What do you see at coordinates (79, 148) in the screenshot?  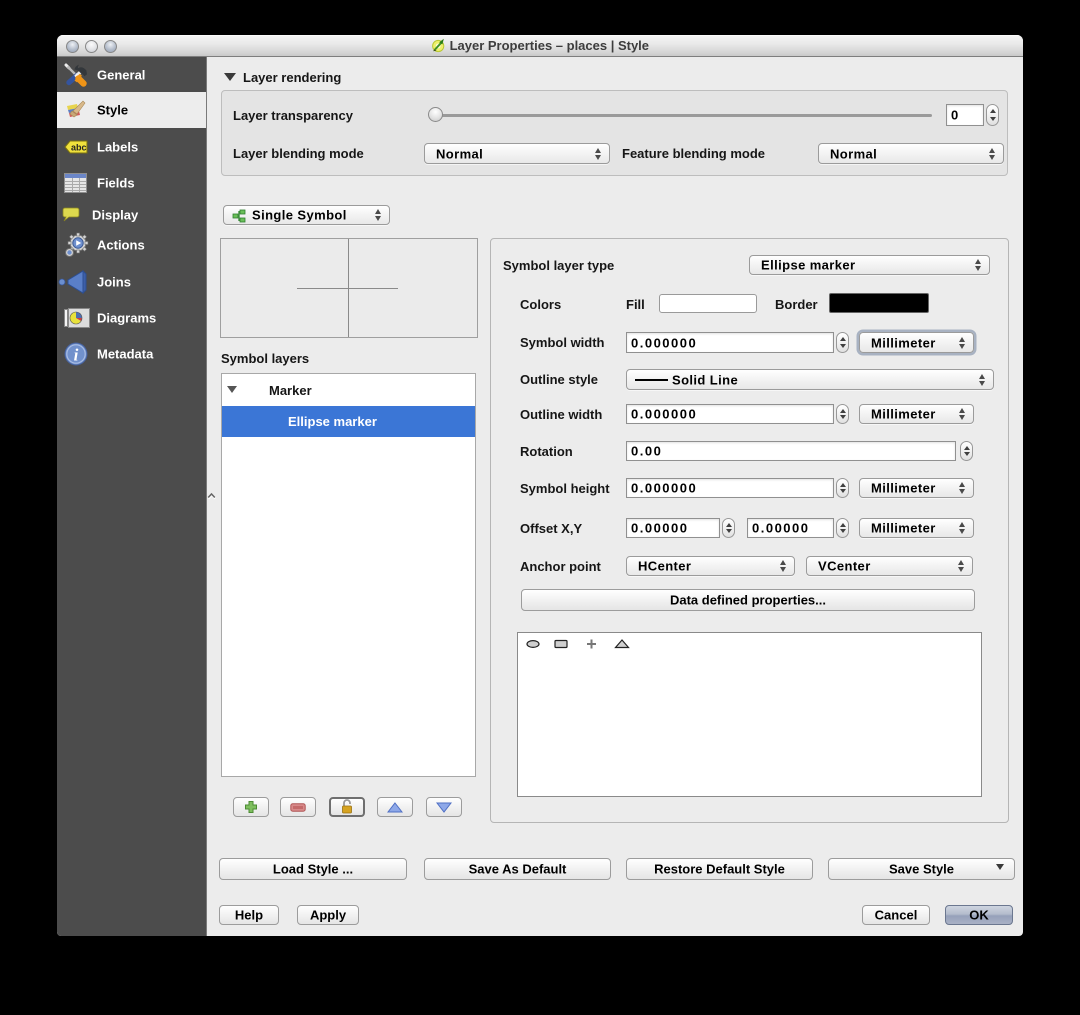 I see `svg-text: abc` at bounding box center [79, 148].